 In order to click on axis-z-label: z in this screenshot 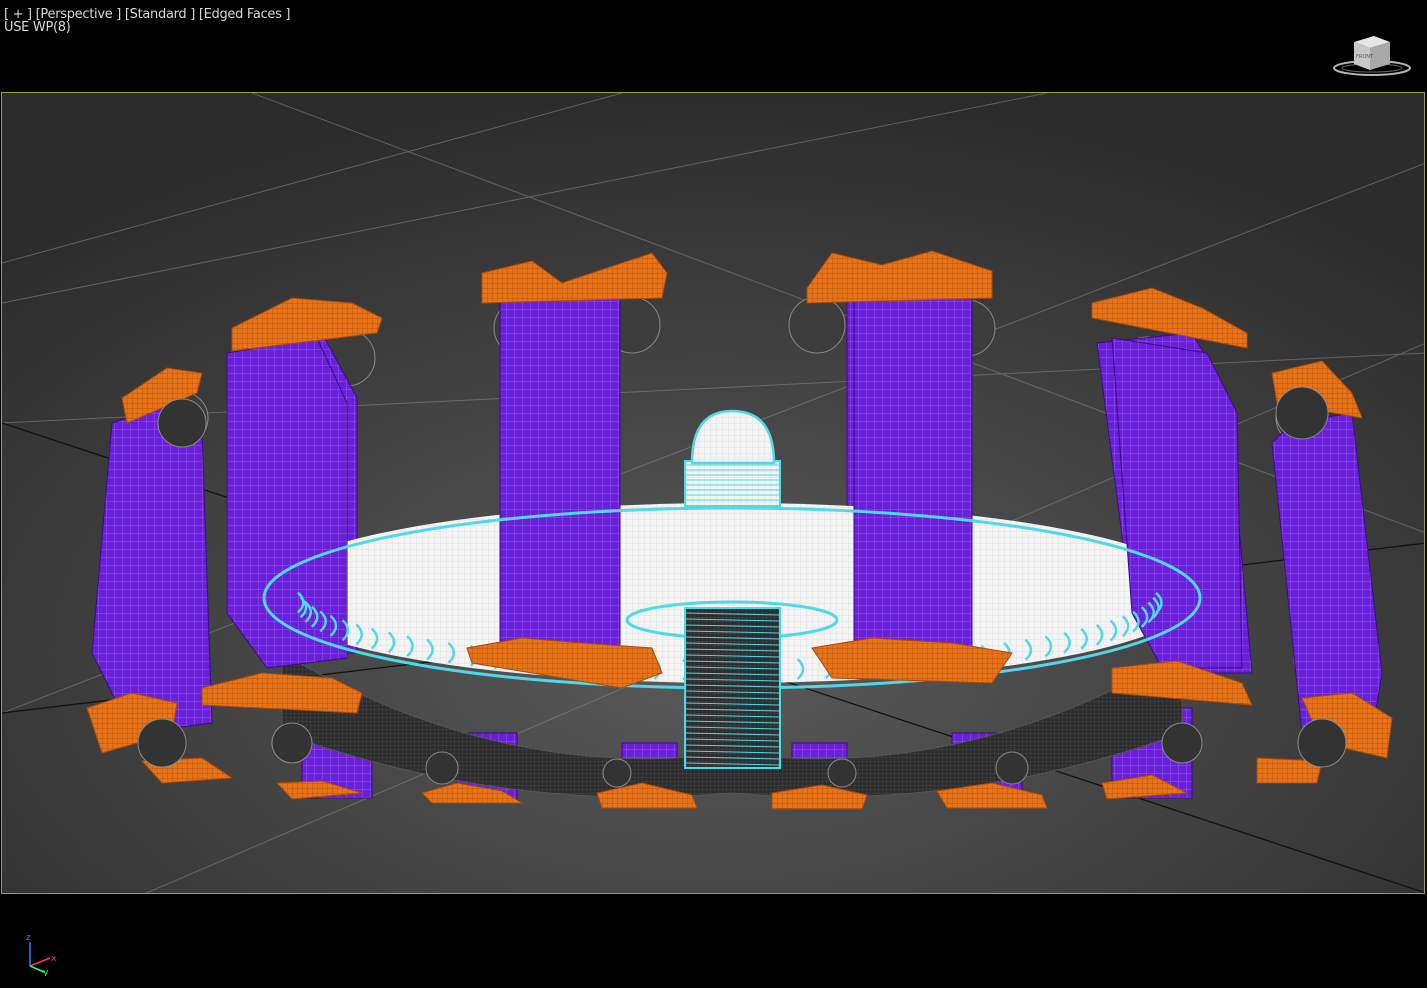, I will do `click(28, 938)`.